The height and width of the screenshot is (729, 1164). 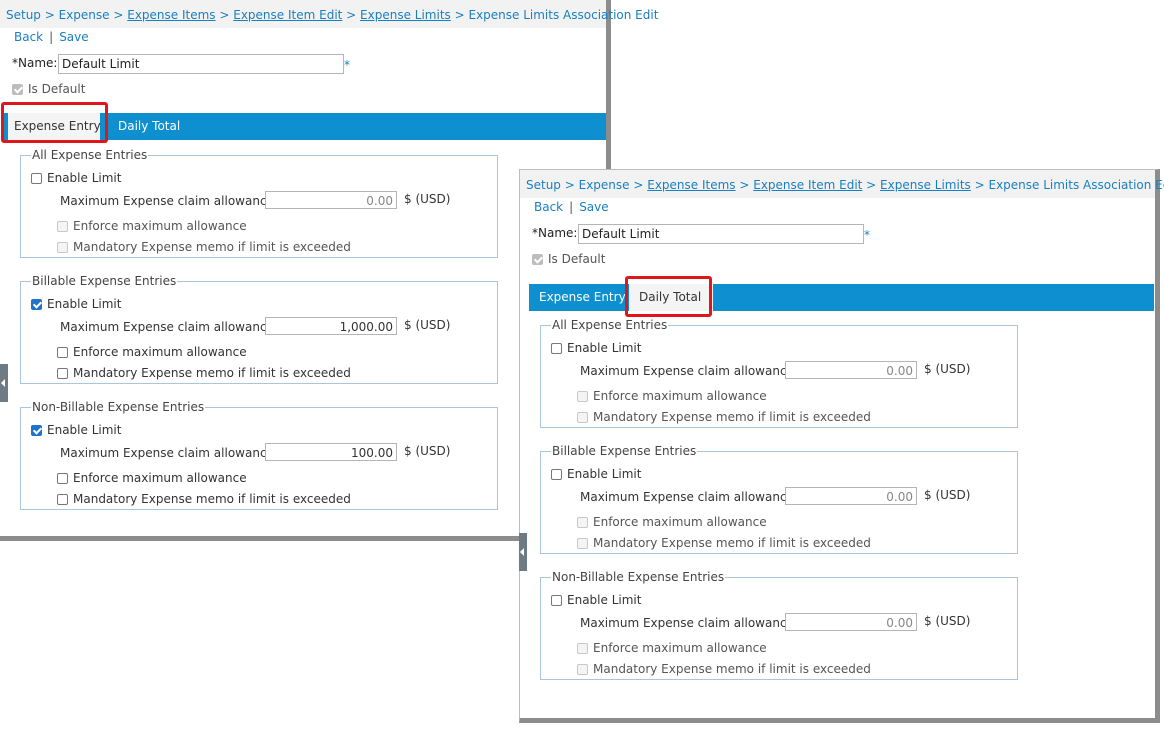 I want to click on is-default-row: Is Default, so click(x=568, y=259).